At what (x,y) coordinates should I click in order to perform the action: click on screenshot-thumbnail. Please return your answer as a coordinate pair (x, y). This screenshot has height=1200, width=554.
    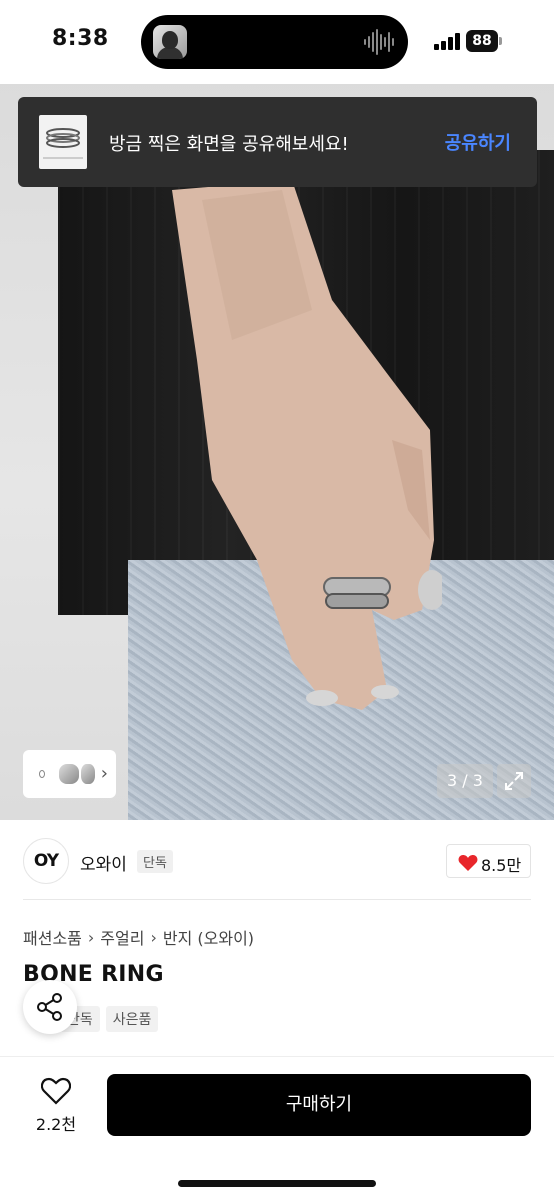
    Looking at the image, I should click on (63, 142).